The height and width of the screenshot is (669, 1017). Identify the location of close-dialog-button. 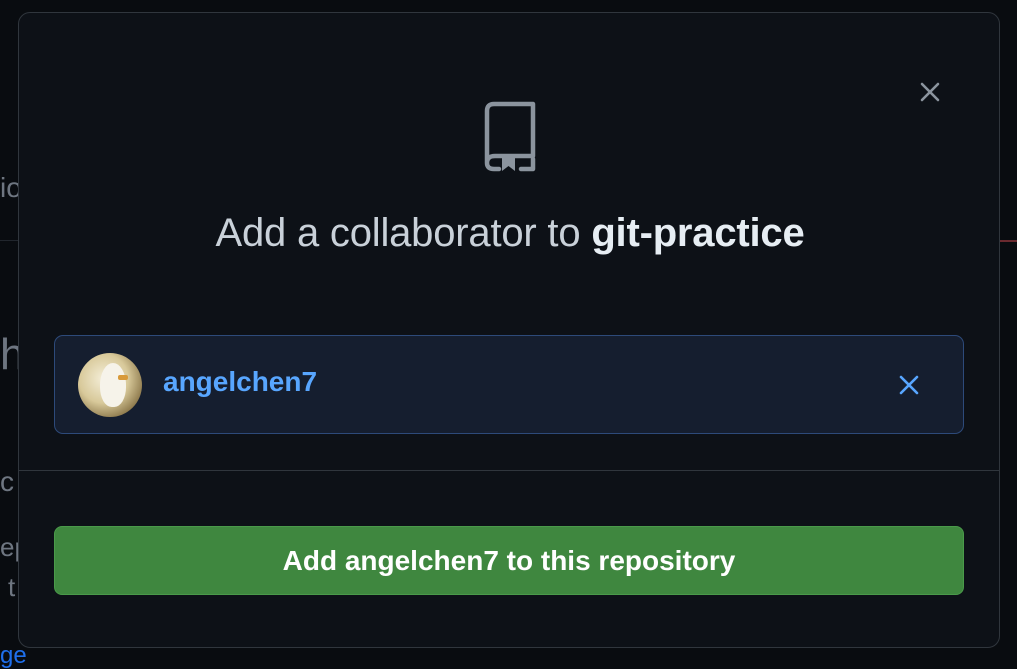
(930, 92).